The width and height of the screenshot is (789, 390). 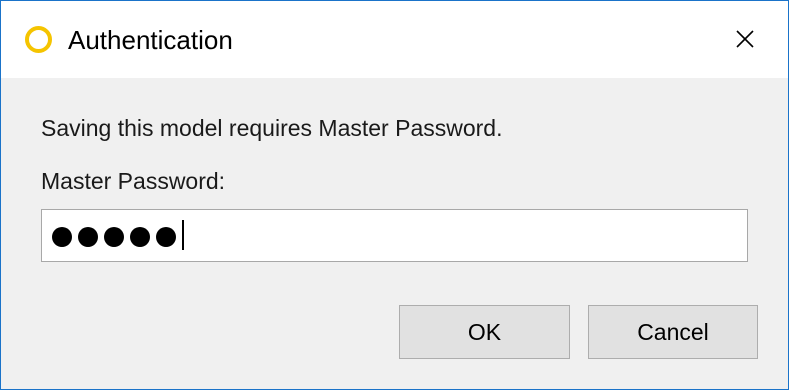 I want to click on master-password-input, so click(x=394, y=235).